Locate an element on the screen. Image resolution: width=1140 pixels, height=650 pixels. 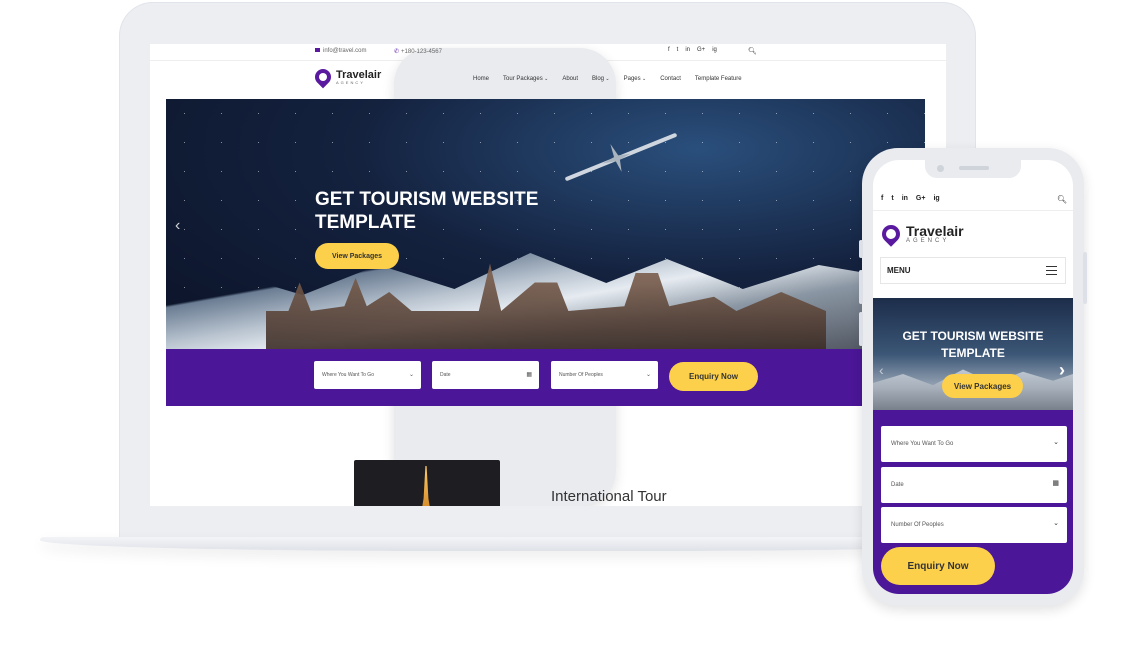
nav-contact: Contact is located at coordinates (670, 79).